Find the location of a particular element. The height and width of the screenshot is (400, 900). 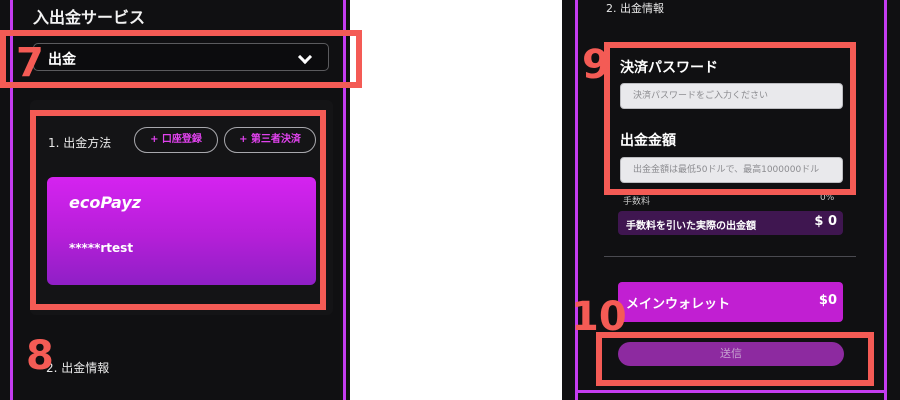

annotation-number-10: 10 is located at coordinates (599, 317).